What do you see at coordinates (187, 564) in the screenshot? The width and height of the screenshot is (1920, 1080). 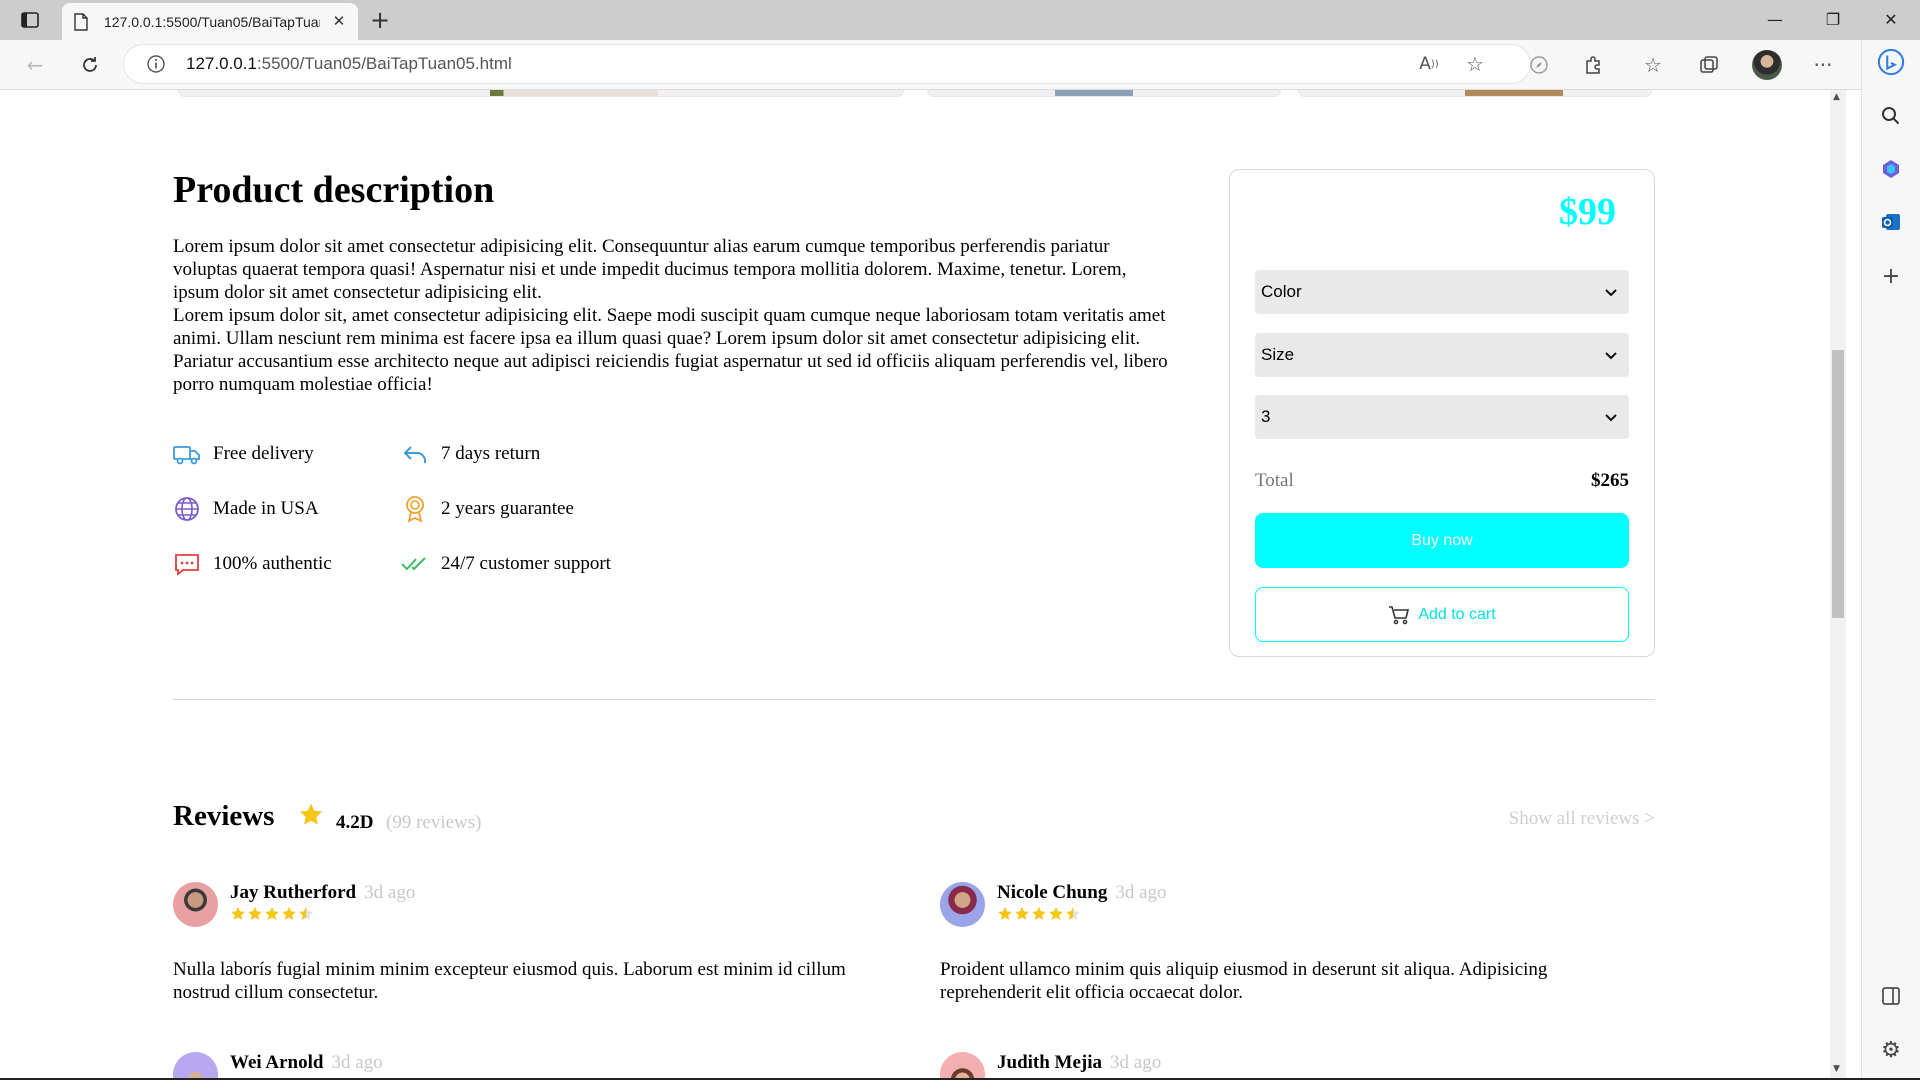 I see `message-icon` at bounding box center [187, 564].